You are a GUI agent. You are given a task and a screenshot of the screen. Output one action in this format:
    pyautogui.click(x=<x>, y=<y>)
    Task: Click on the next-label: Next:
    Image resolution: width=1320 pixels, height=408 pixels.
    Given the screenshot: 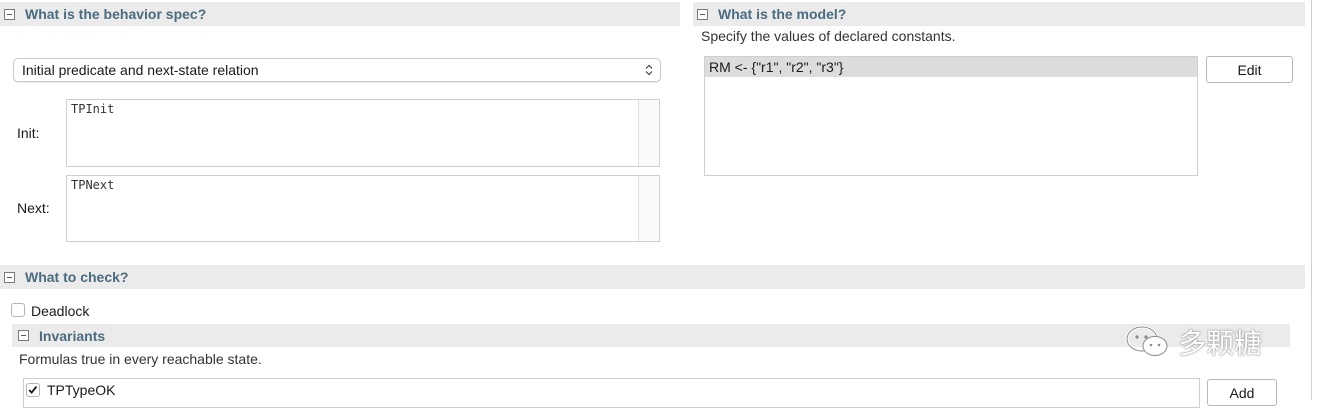 What is the action you would take?
    pyautogui.click(x=33, y=208)
    